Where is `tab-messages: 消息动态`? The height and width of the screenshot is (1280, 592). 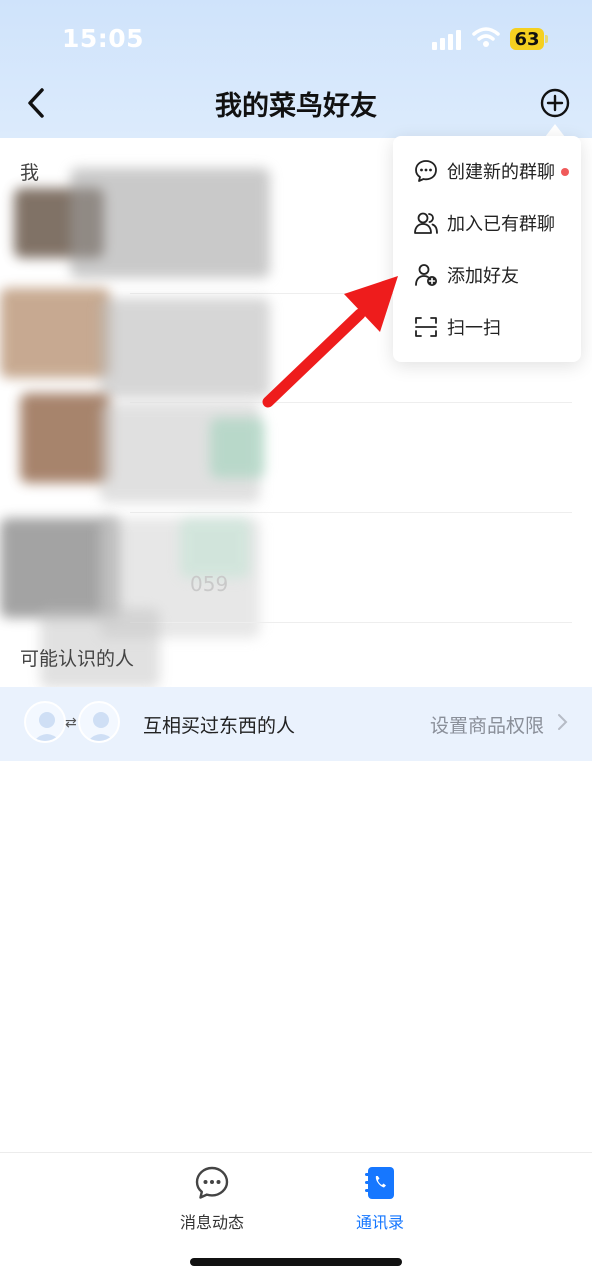 tab-messages: 消息动态 is located at coordinates (212, 1198).